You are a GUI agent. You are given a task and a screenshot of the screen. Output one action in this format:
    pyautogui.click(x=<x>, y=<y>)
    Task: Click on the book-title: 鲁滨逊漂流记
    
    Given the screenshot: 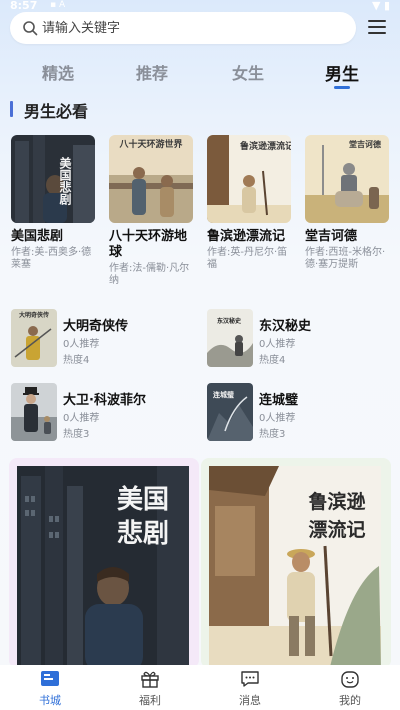 What is the action you would take?
    pyautogui.click(x=246, y=236)
    